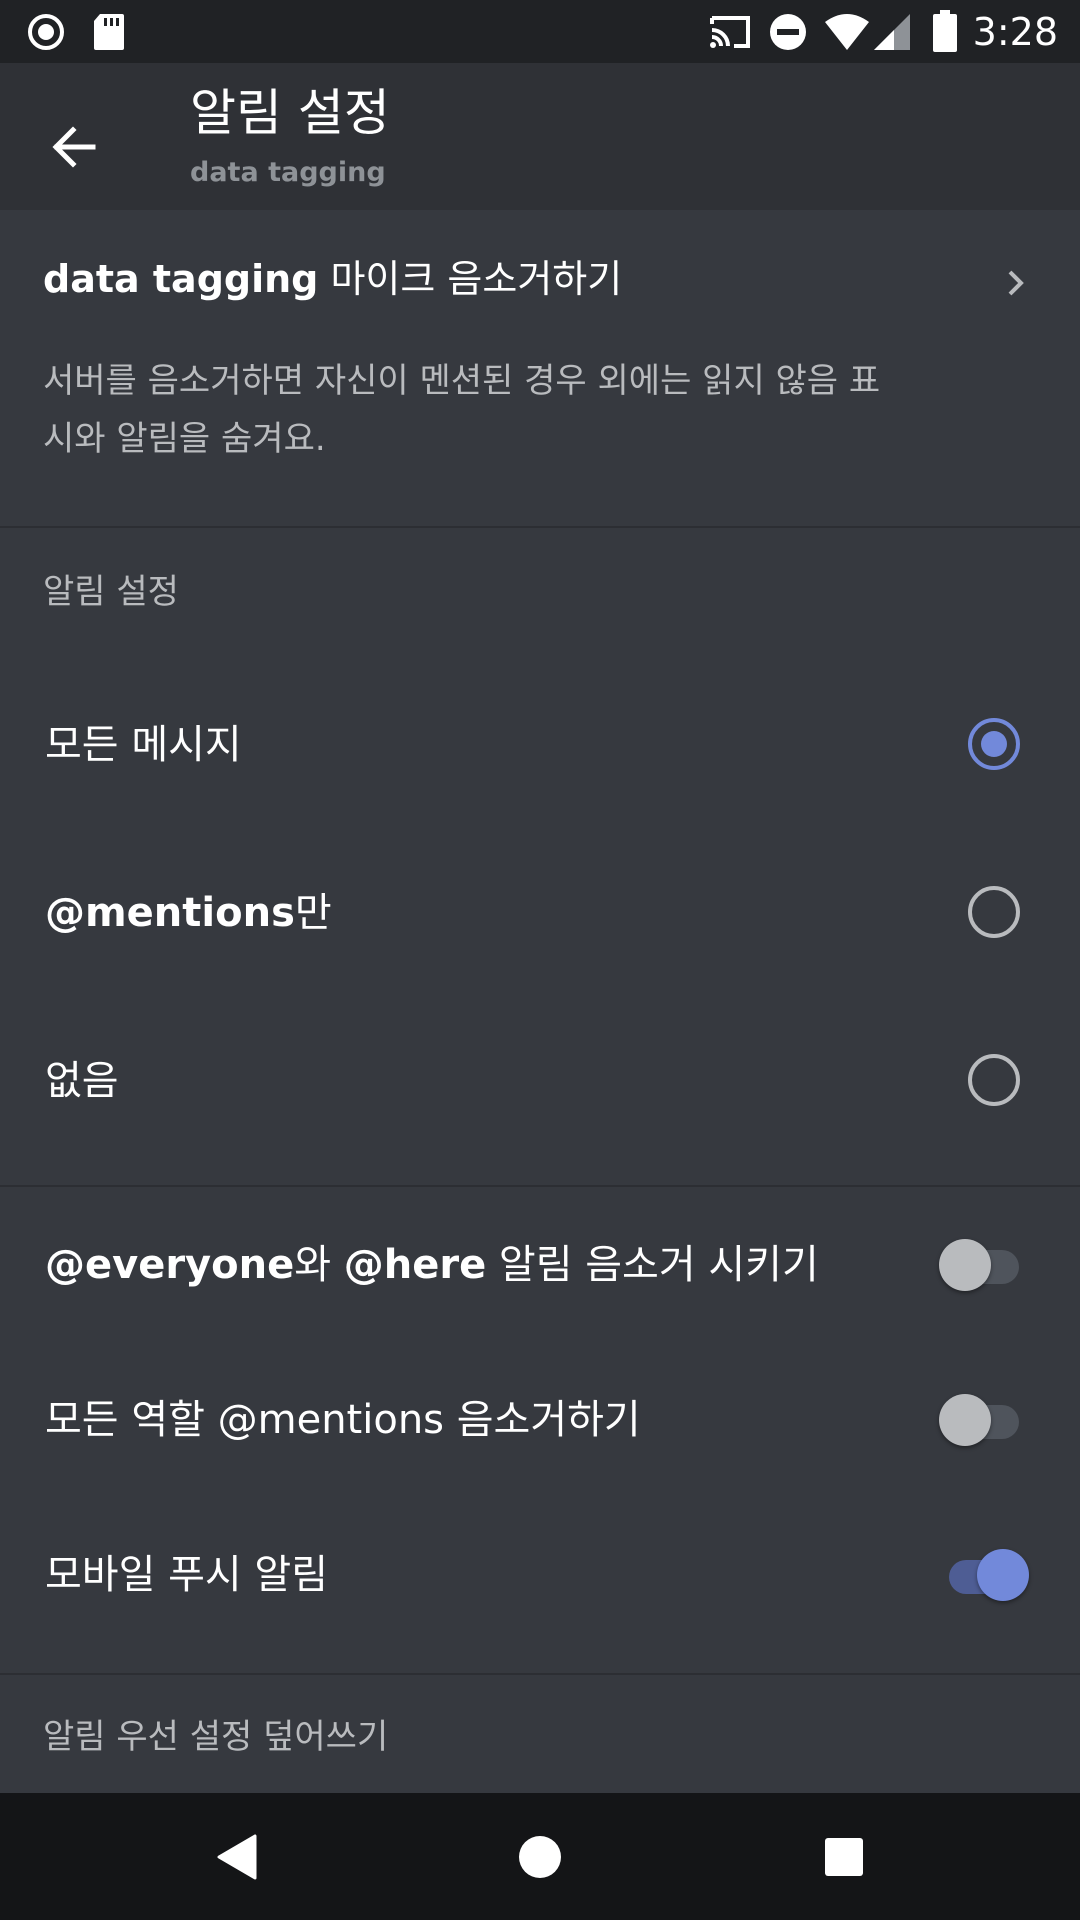 The height and width of the screenshot is (1920, 1080). Describe the element at coordinates (945, 31) in the screenshot. I see `battery-icon` at that location.